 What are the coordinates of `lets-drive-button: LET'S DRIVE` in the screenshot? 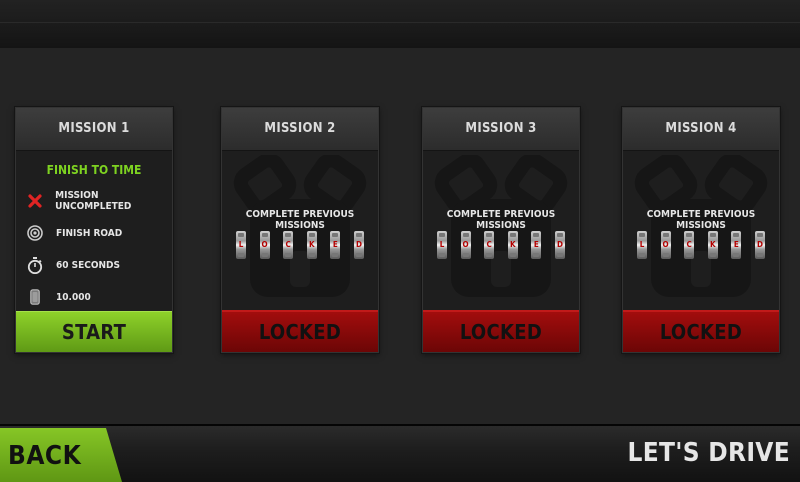 It's located at (708, 453).